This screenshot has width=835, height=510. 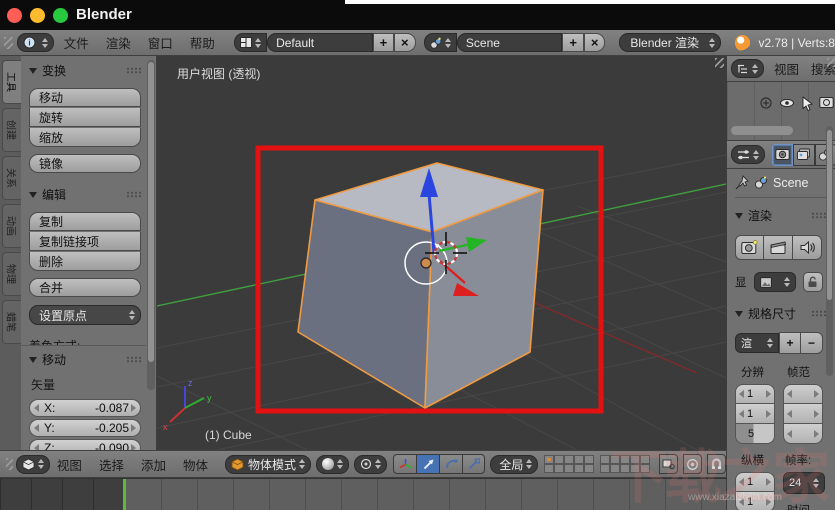 What do you see at coordinates (474, 464) in the screenshot?
I see `scale-manipulator-toggle` at bounding box center [474, 464].